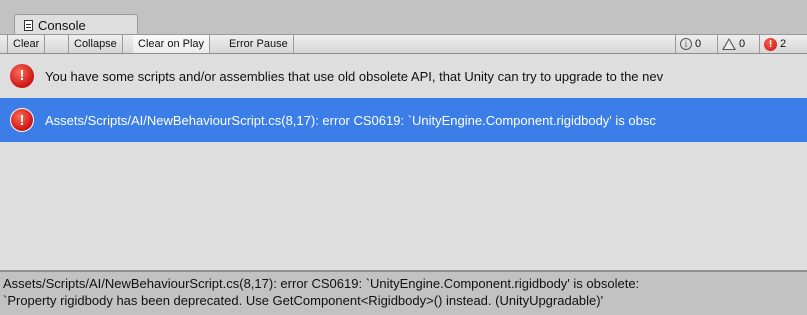 The width and height of the screenshot is (807, 315). What do you see at coordinates (172, 44) in the screenshot?
I see `clear-on-play-toggle: Clear on Play` at bounding box center [172, 44].